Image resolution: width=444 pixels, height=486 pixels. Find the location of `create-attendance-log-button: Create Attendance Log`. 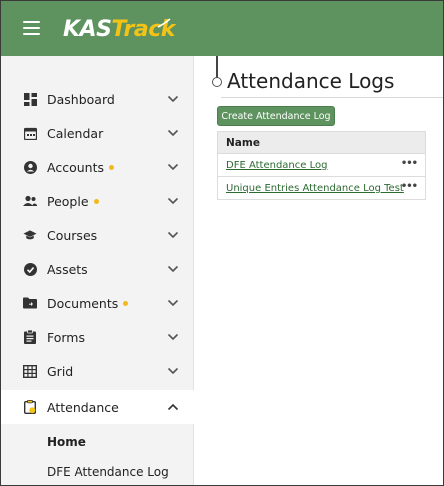

create-attendance-log-button: Create Attendance Log is located at coordinates (276, 116).